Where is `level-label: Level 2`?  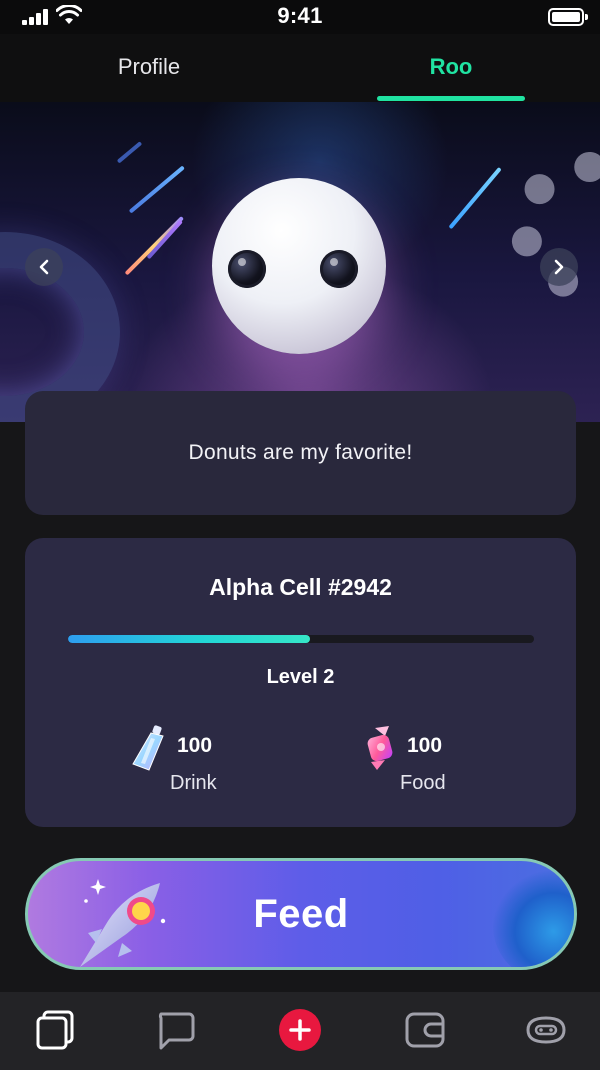
level-label: Level 2 is located at coordinates (300, 677).